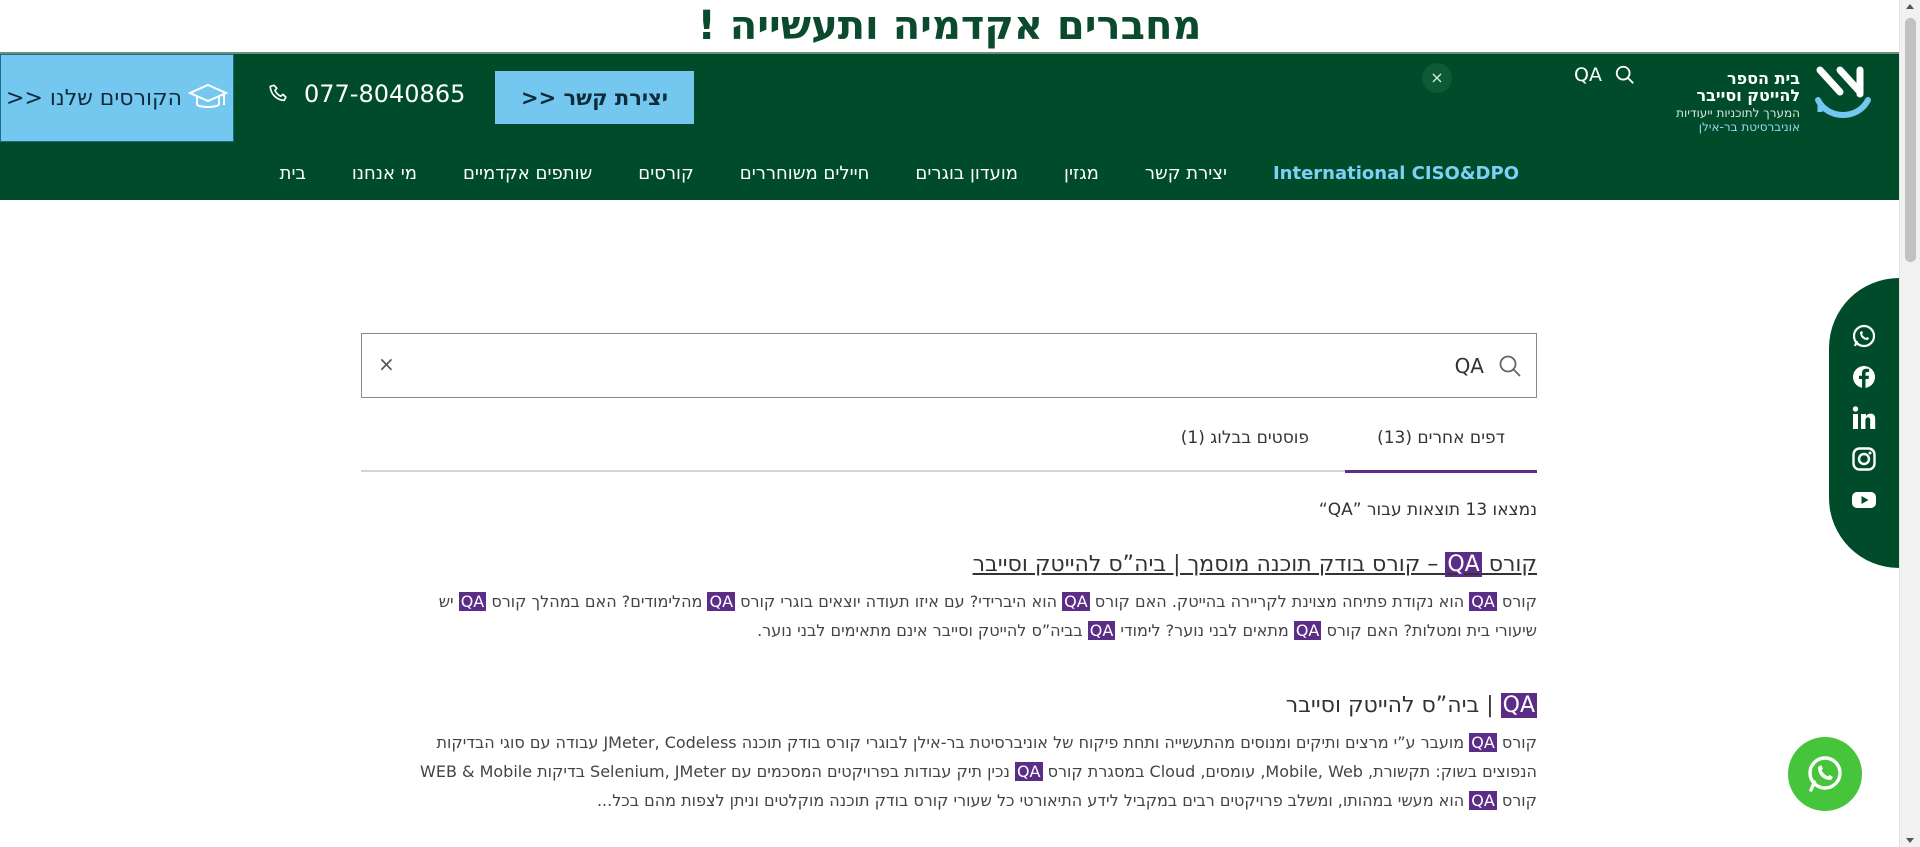 This screenshot has width=1920, height=847. Describe the element at coordinates (207, 95) in the screenshot. I see `graduation-cap-icon` at that location.